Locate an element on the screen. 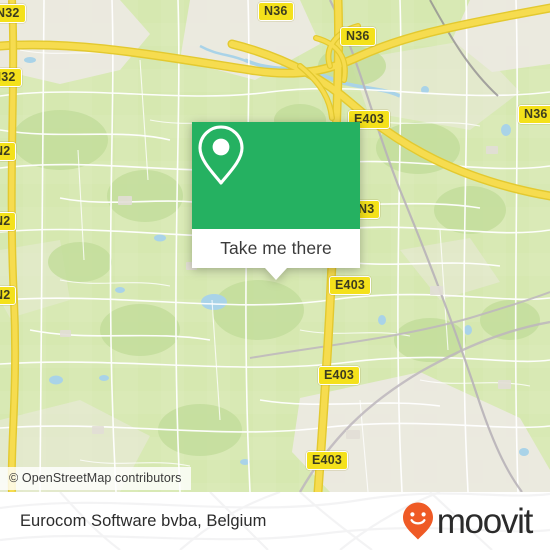 Image resolution: width=550 pixels, height=550 pixels. road-shield-n32-left: N32 is located at coordinates (11, 78).